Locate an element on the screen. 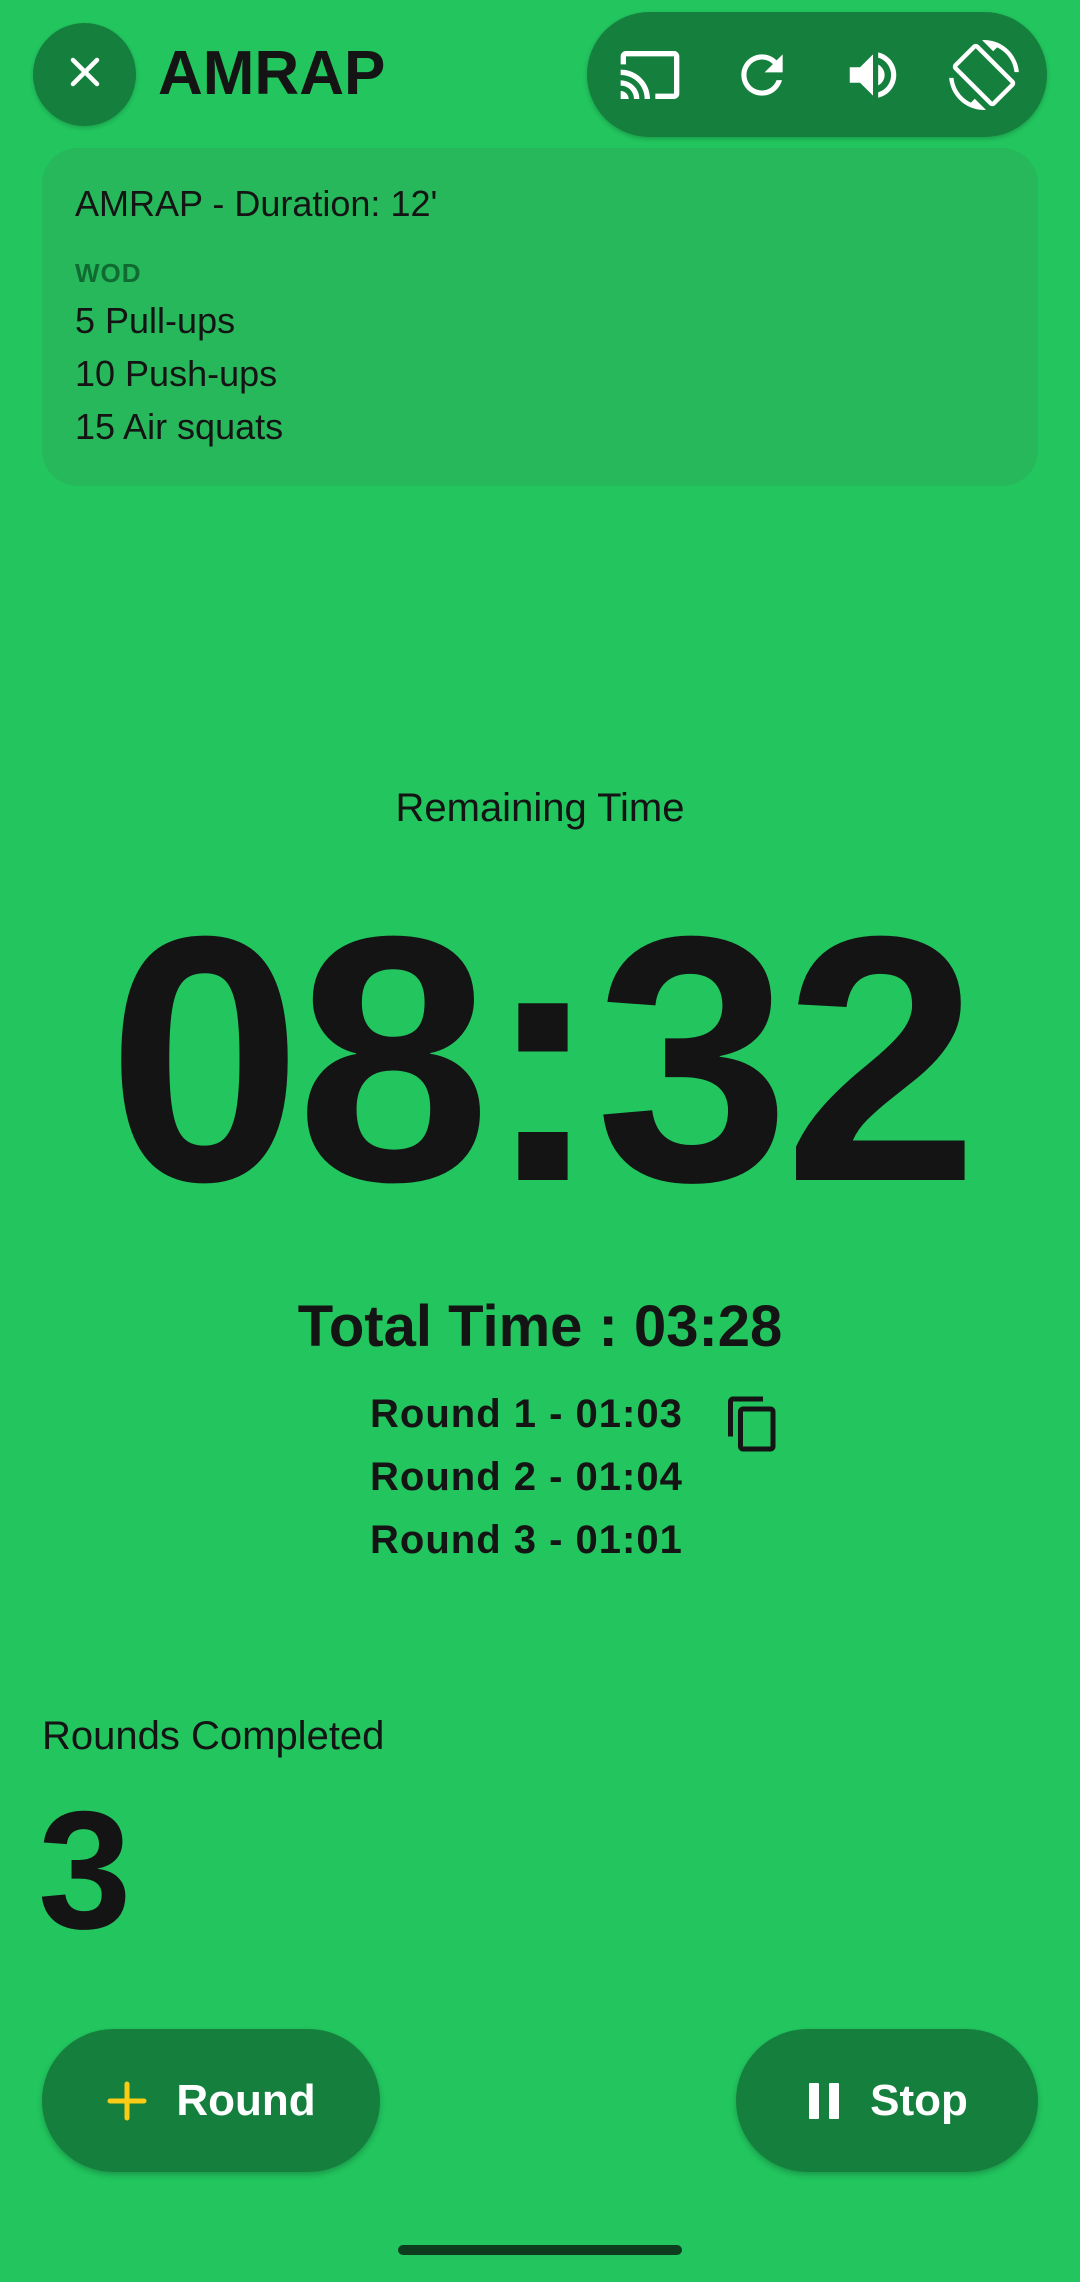 Image resolution: width=1080 pixels, height=2282 pixels. rounds-completed-count: 3 is located at coordinates (85, 1870).